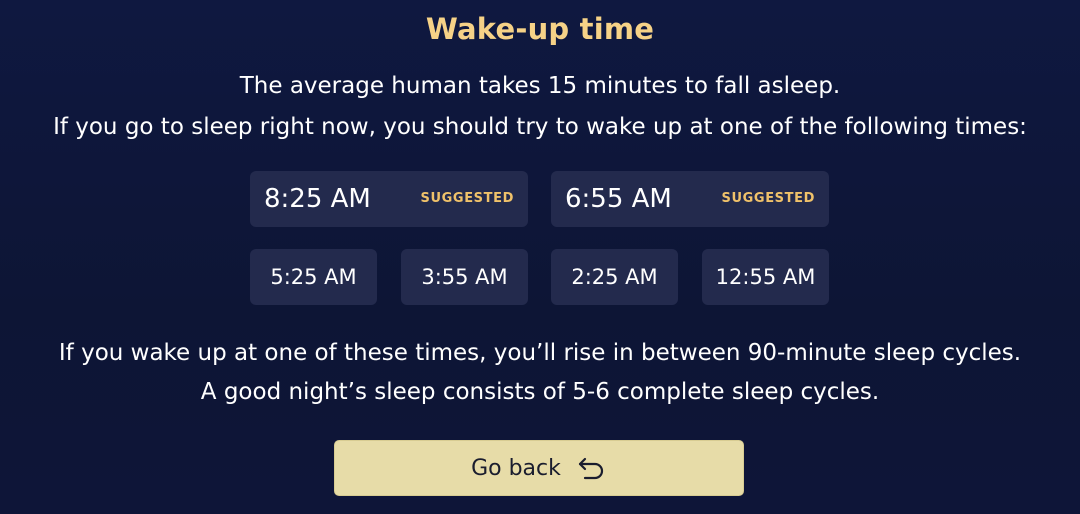  Describe the element at coordinates (614, 277) in the screenshot. I see `time-card: 2:25 AM` at that location.